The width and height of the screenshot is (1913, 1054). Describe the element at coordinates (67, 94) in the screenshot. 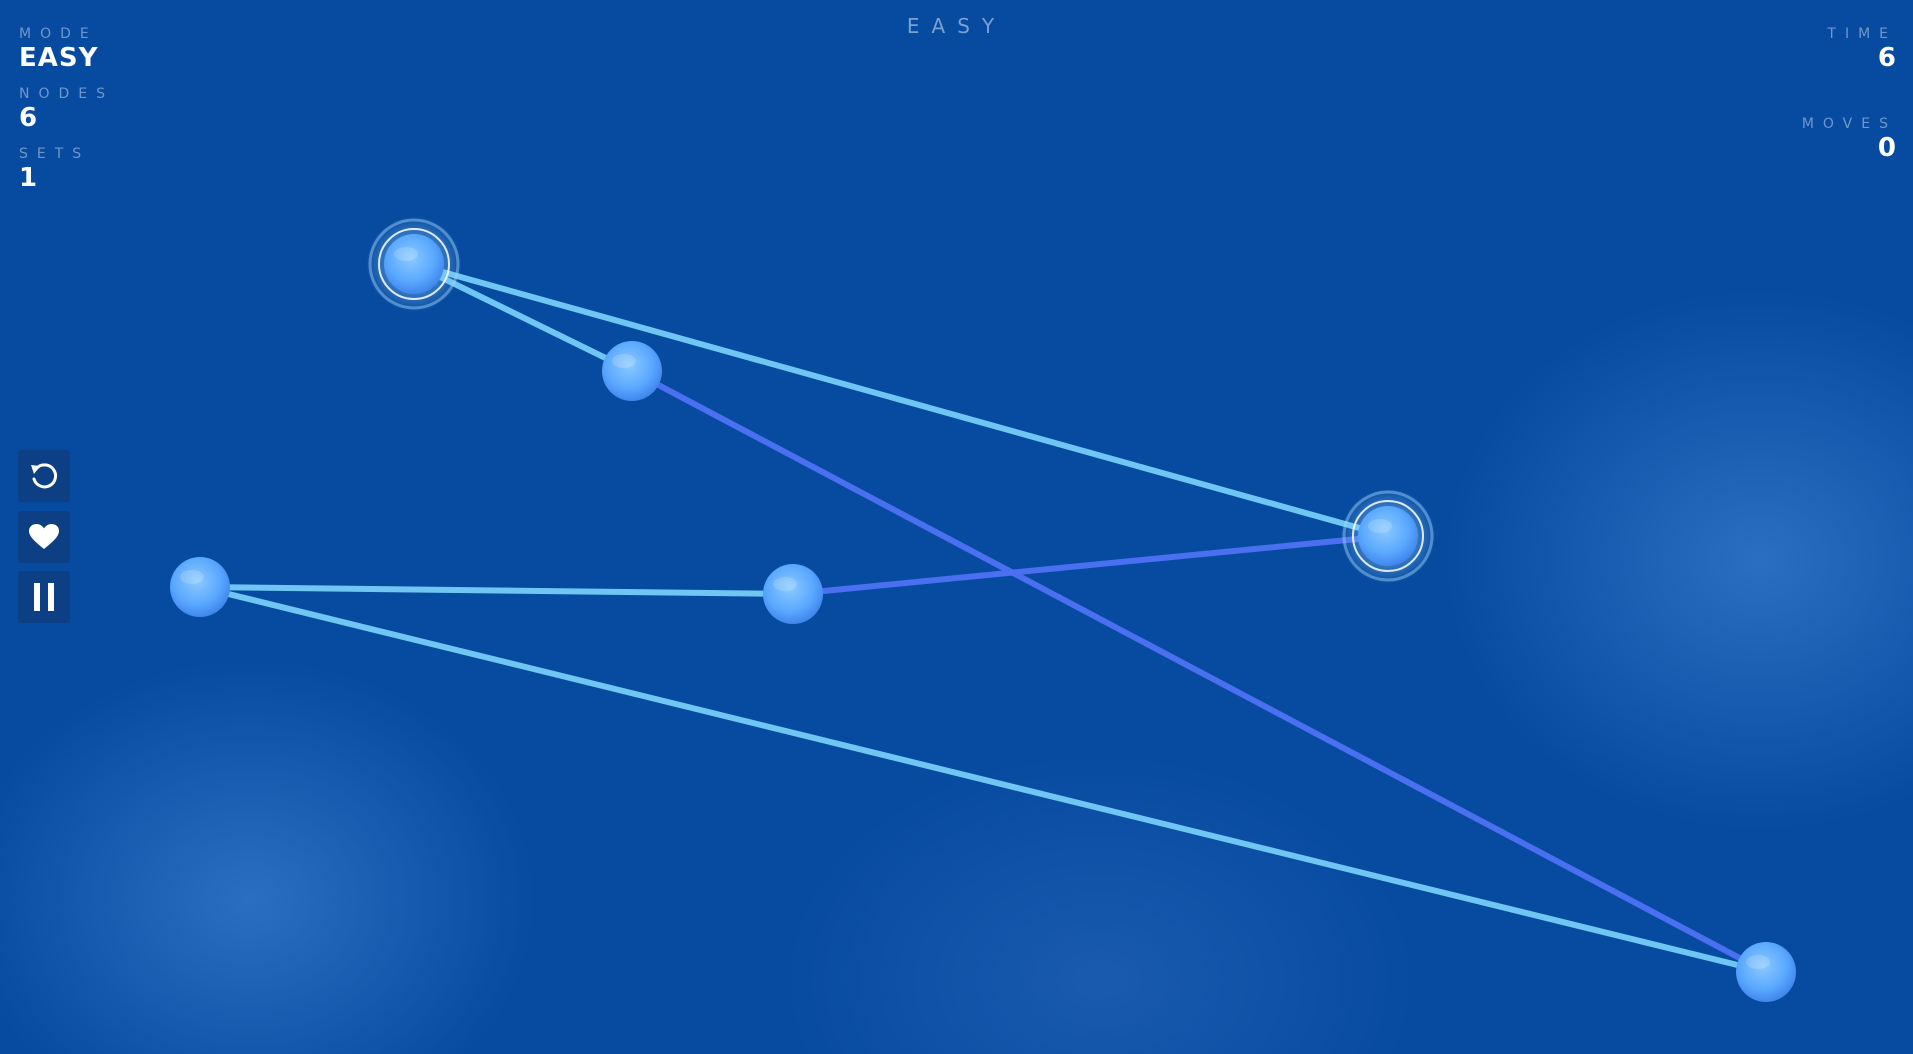

I see `nodes-label: NODES` at that location.